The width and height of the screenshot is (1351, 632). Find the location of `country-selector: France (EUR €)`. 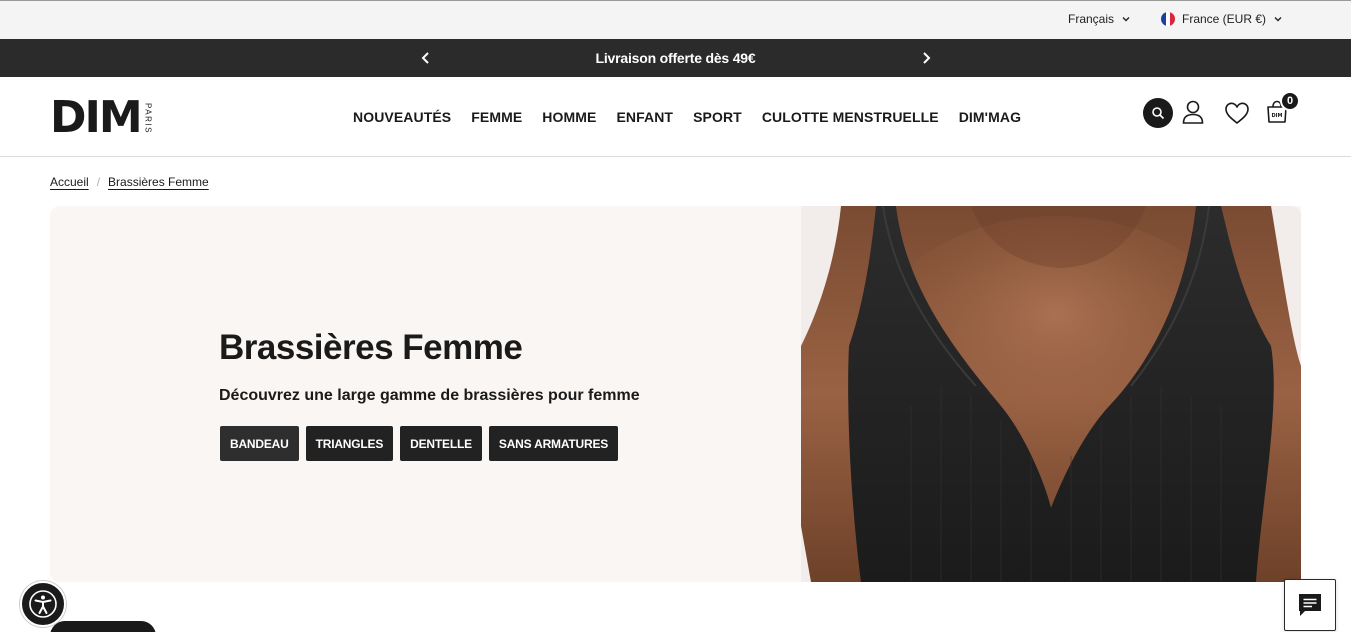

country-selector: France (EUR €) is located at coordinates (1222, 19).